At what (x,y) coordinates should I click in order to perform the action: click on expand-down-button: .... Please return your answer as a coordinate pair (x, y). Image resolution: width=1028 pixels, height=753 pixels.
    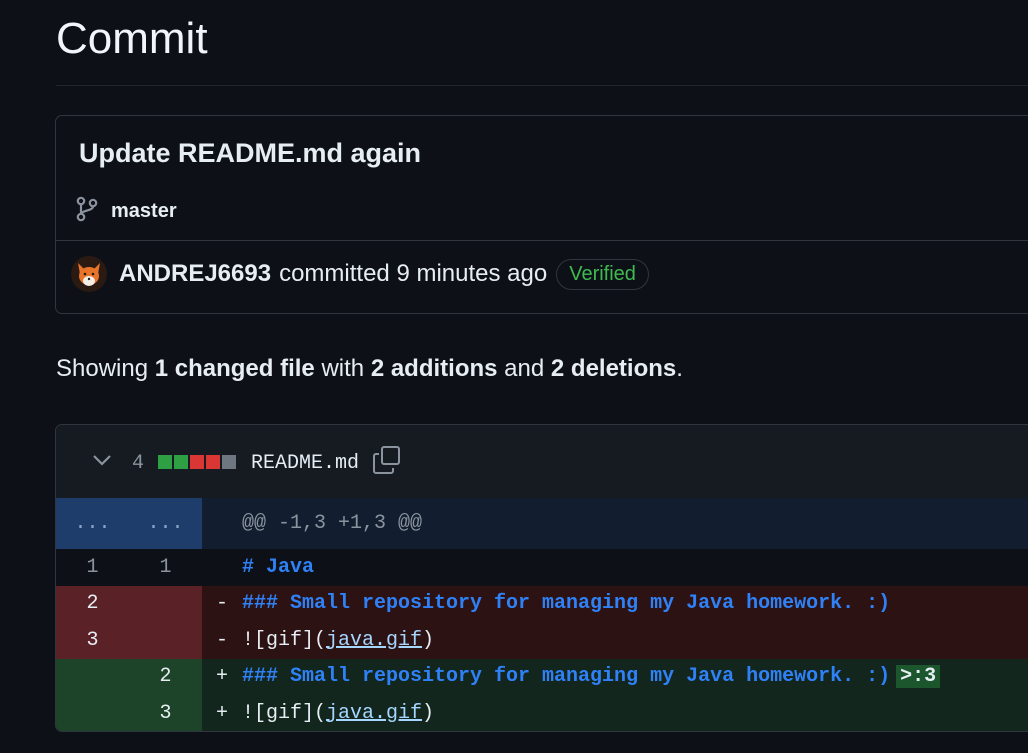
    Looking at the image, I should click on (165, 523).